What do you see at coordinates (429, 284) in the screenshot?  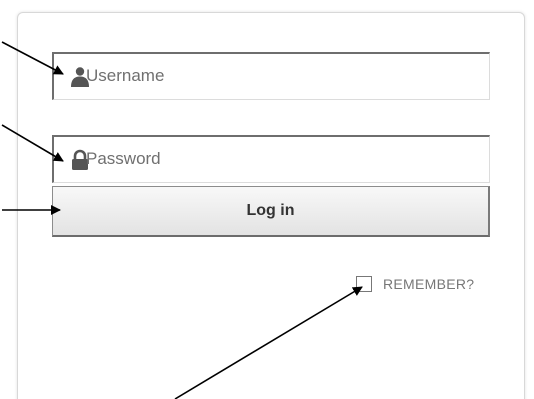 I see `remember-label: REMEMBER?` at bounding box center [429, 284].